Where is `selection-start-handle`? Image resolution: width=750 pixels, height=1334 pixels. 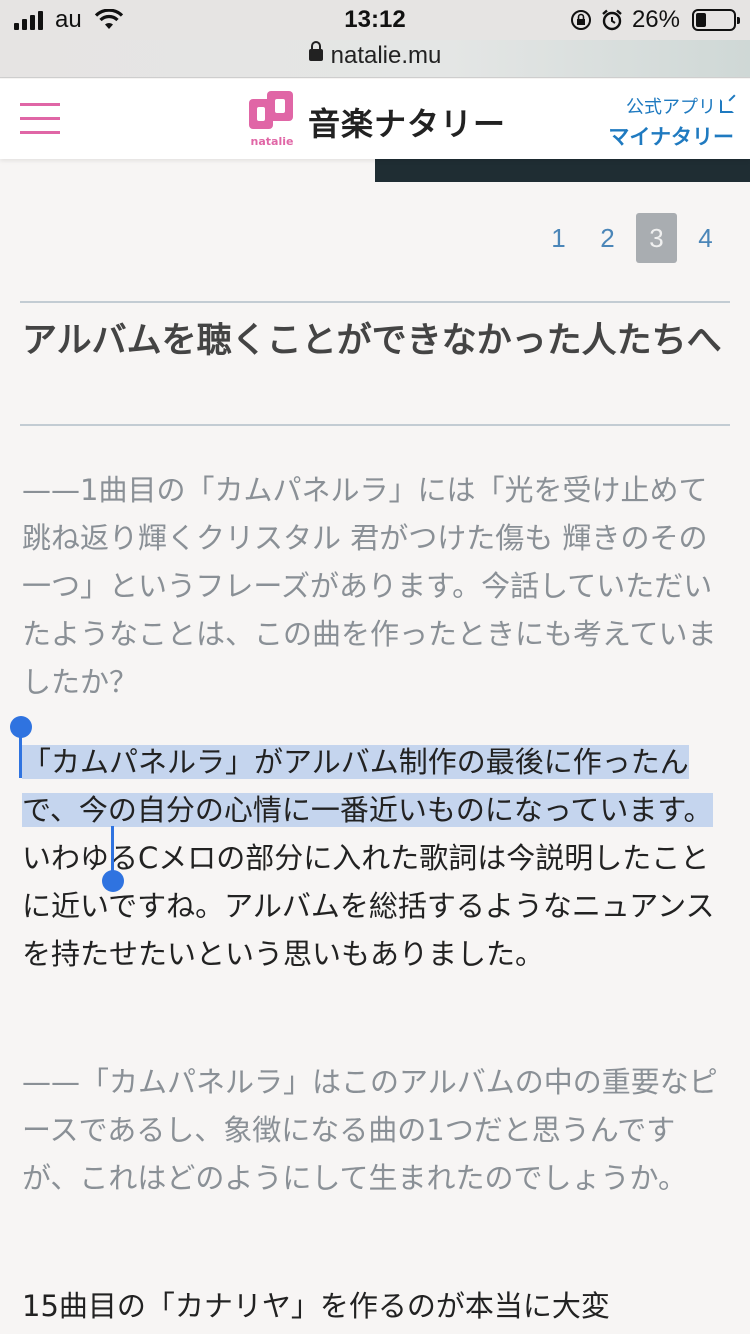
selection-start-handle is located at coordinates (21, 727).